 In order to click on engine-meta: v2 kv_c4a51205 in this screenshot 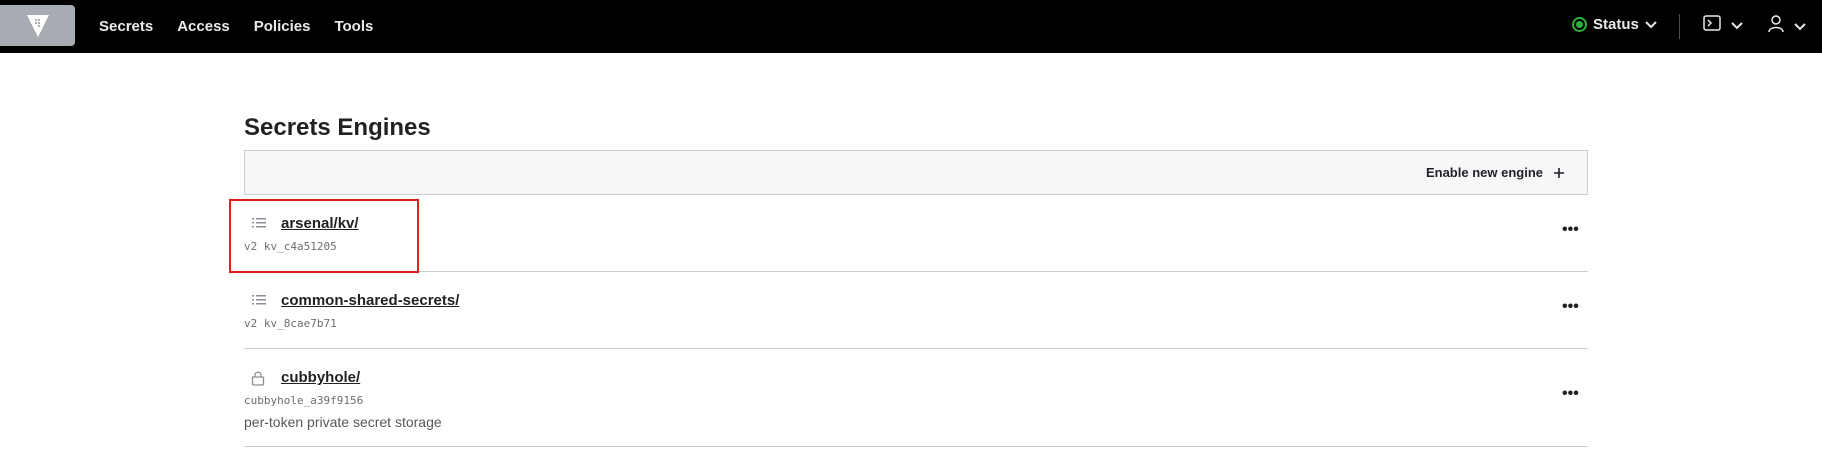, I will do `click(290, 246)`.